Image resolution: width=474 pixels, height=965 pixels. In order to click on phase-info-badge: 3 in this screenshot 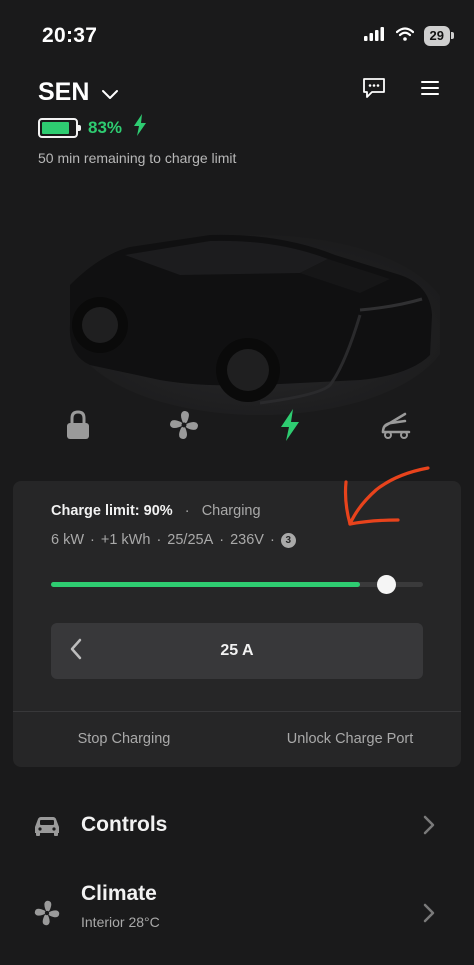, I will do `click(288, 540)`.